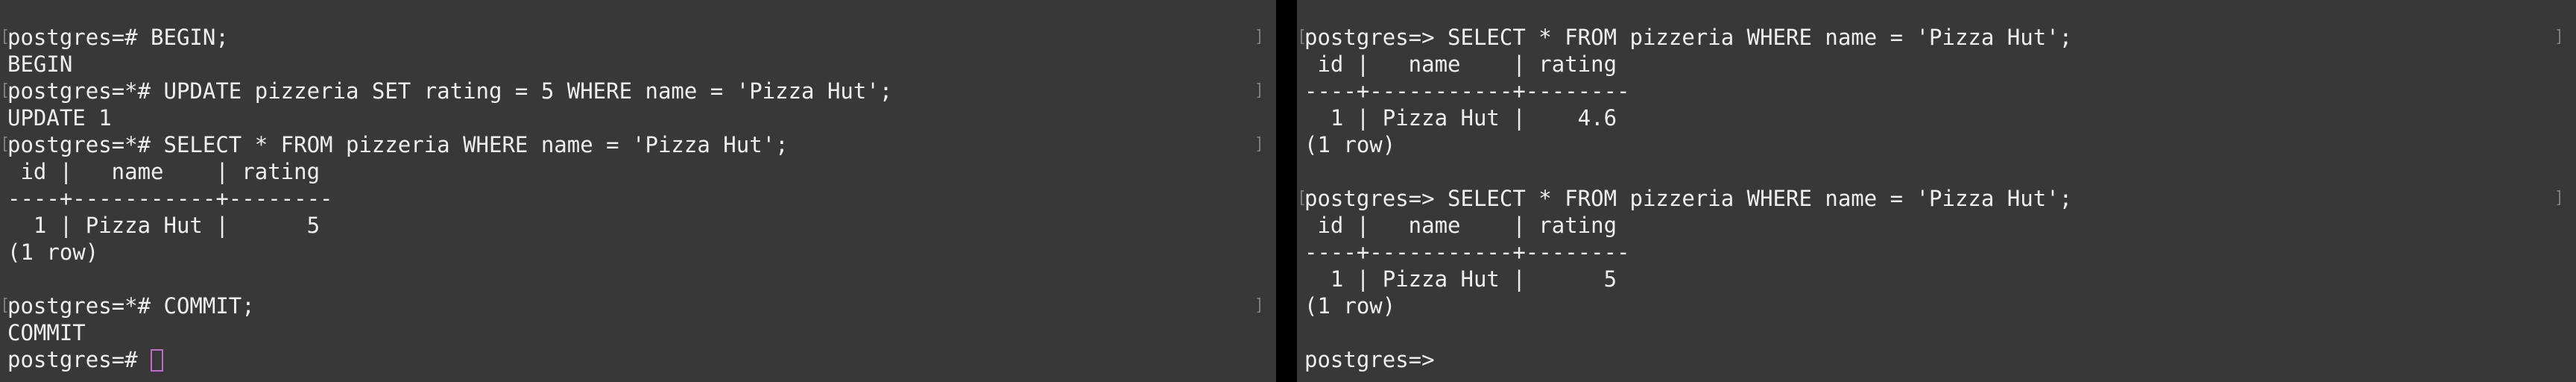 The width and height of the screenshot is (2576, 382). Describe the element at coordinates (46, 332) in the screenshot. I see `line-text: COMMIT` at that location.